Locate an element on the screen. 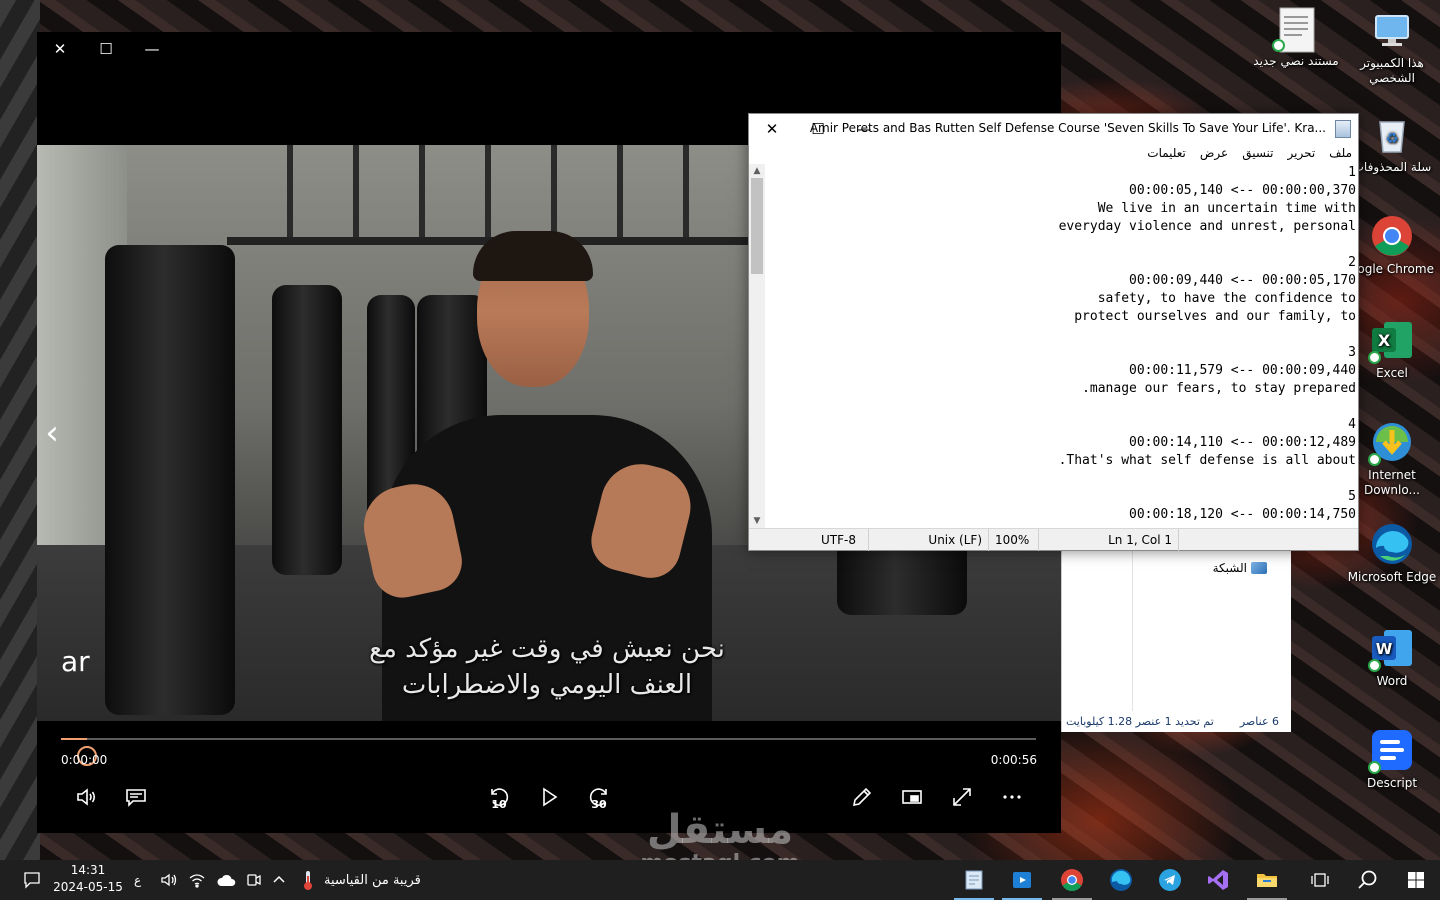 Image resolution: width=1440 pixels, height=900 pixels. more-icon is located at coordinates (1012, 797).